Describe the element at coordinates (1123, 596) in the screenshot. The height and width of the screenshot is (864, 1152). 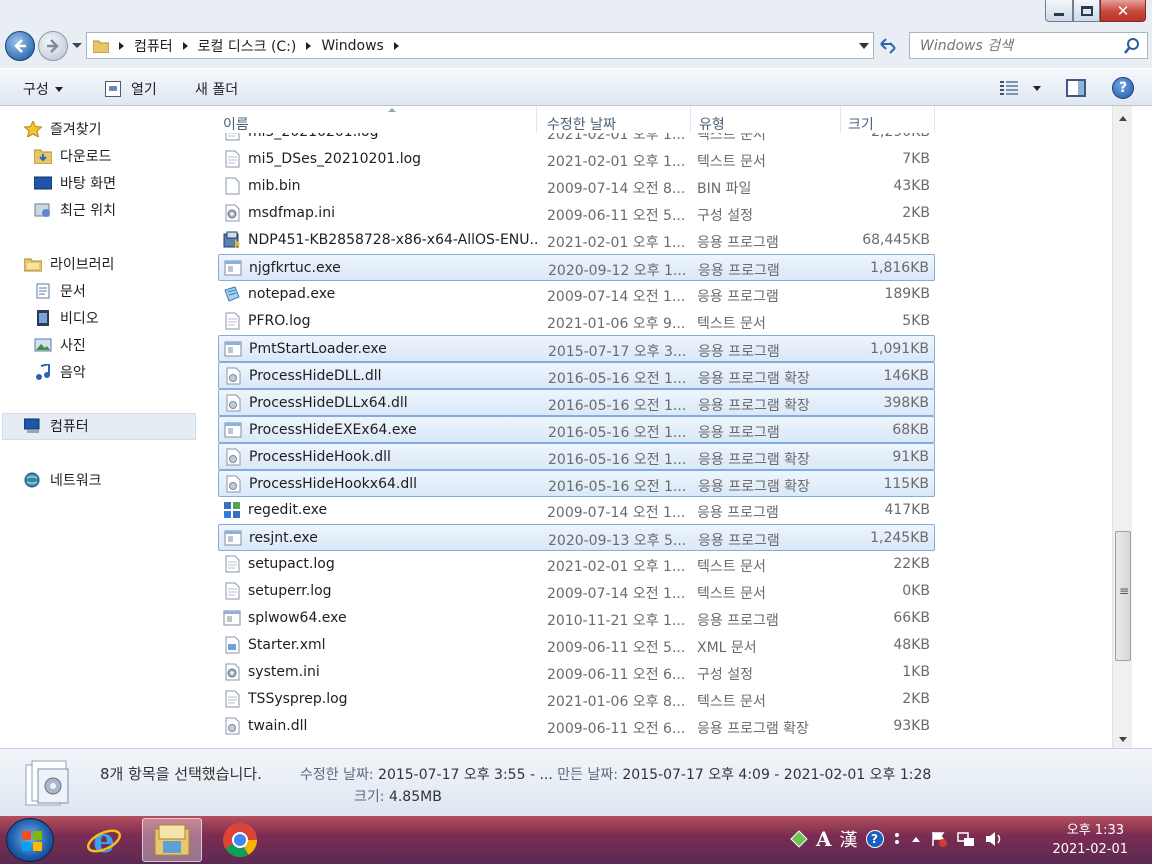
I see `scrollbar-thumb` at that location.